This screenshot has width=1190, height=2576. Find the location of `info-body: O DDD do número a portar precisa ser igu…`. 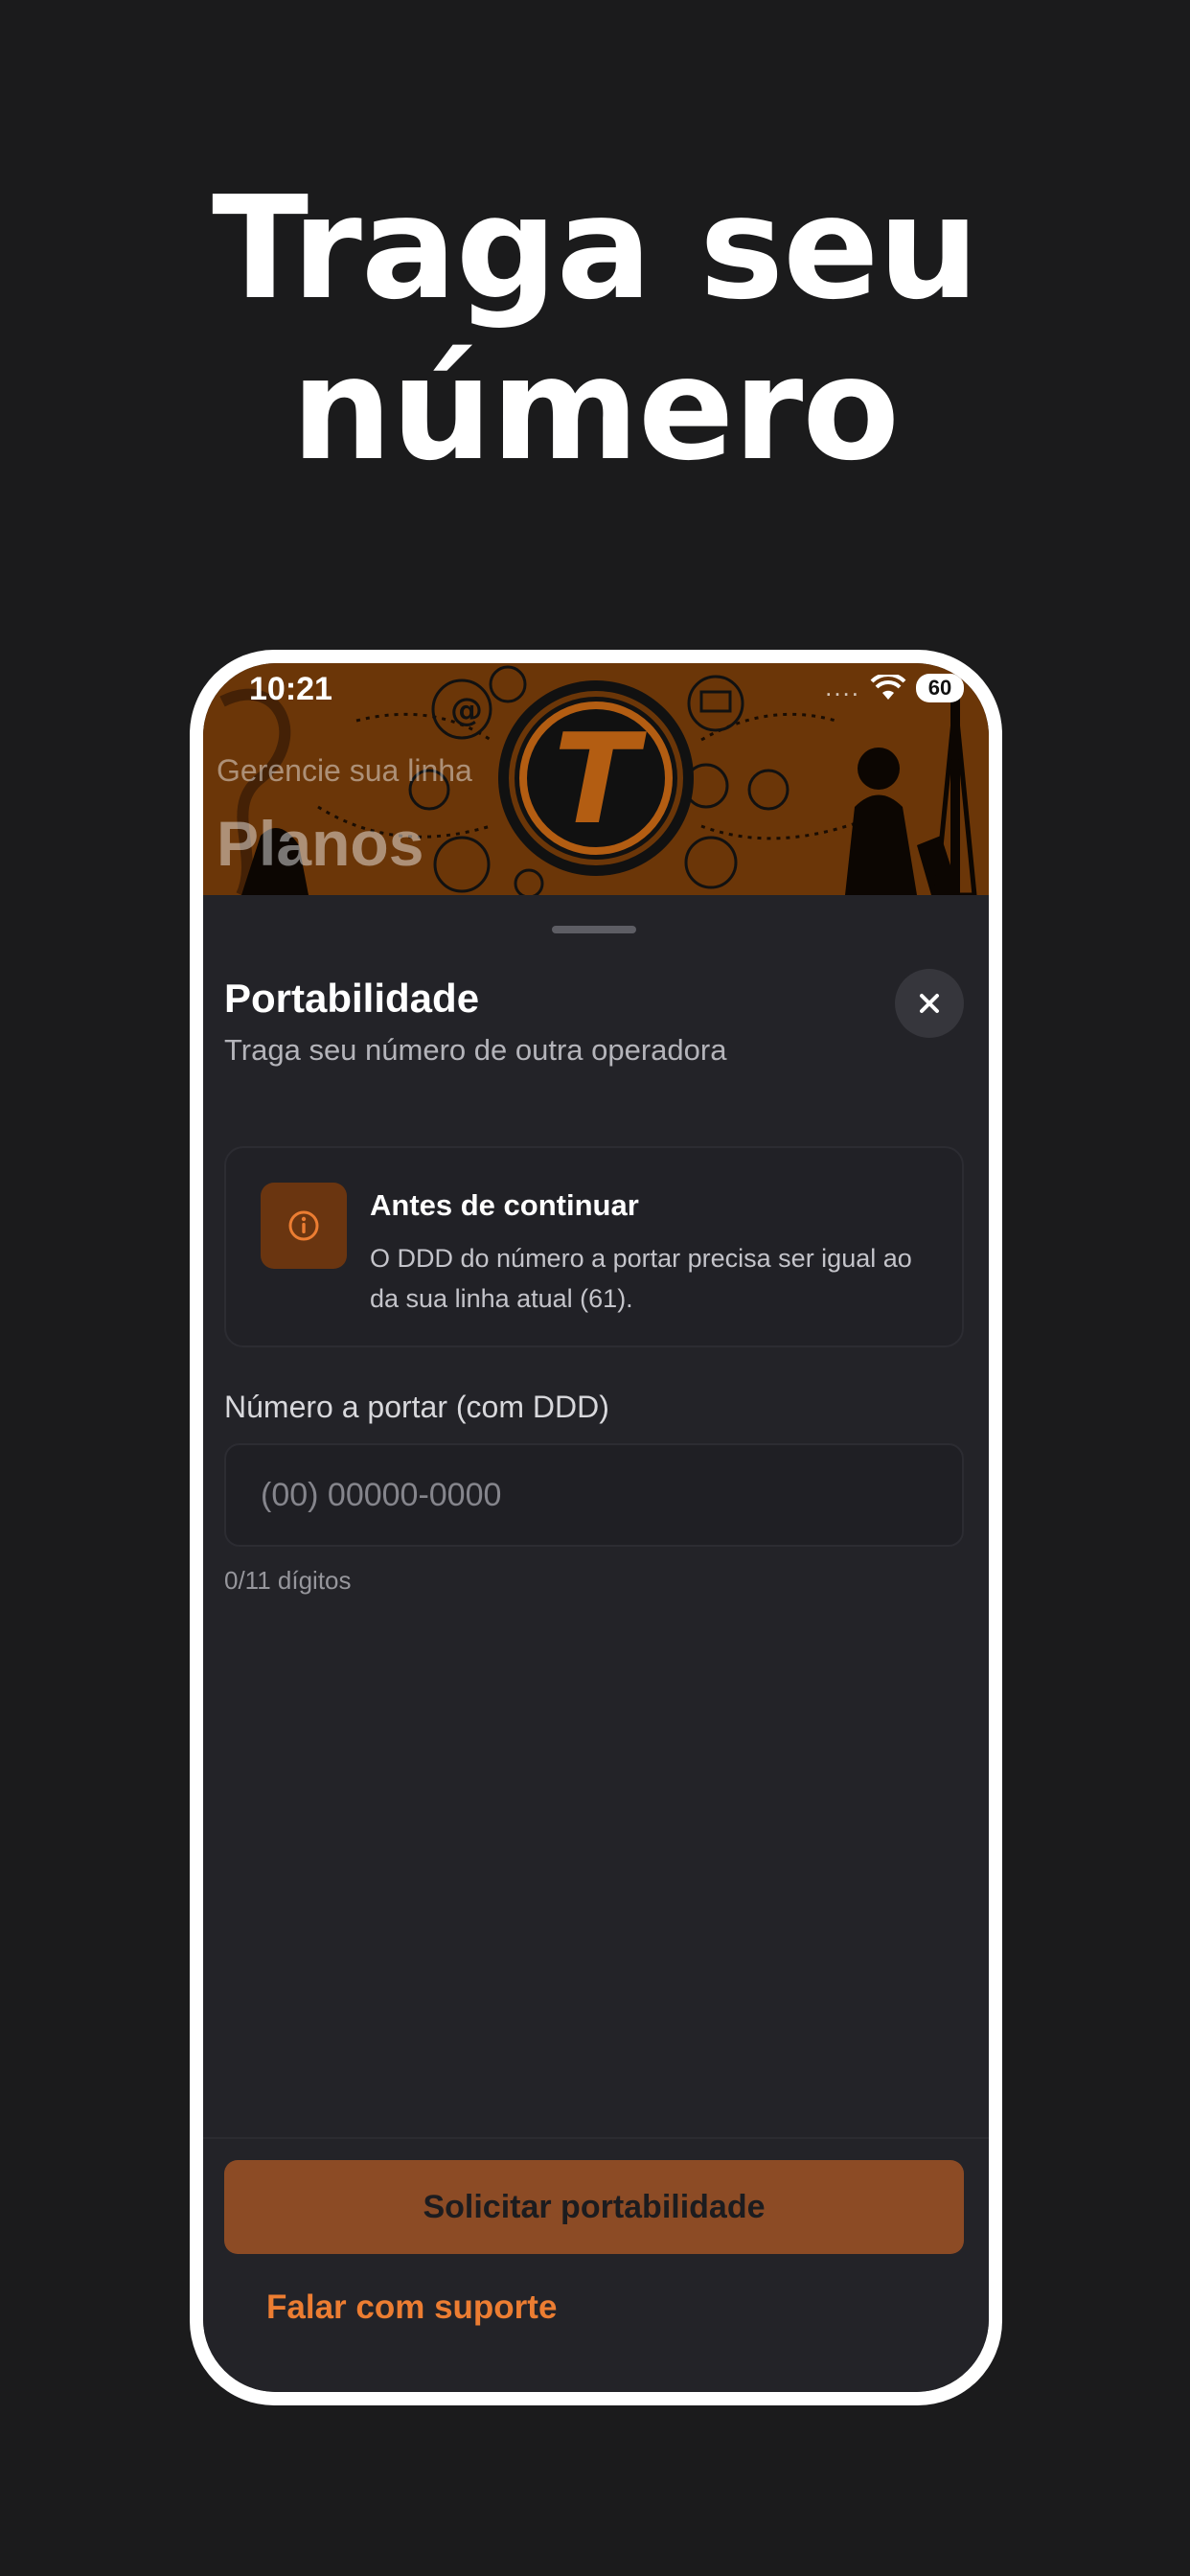

info-body: O DDD do número a portar precisa ser igu… is located at coordinates (641, 1278).